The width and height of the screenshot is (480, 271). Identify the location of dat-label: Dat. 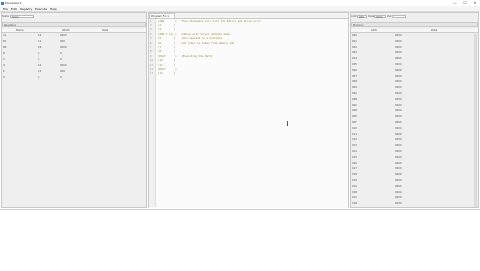
(389, 16).